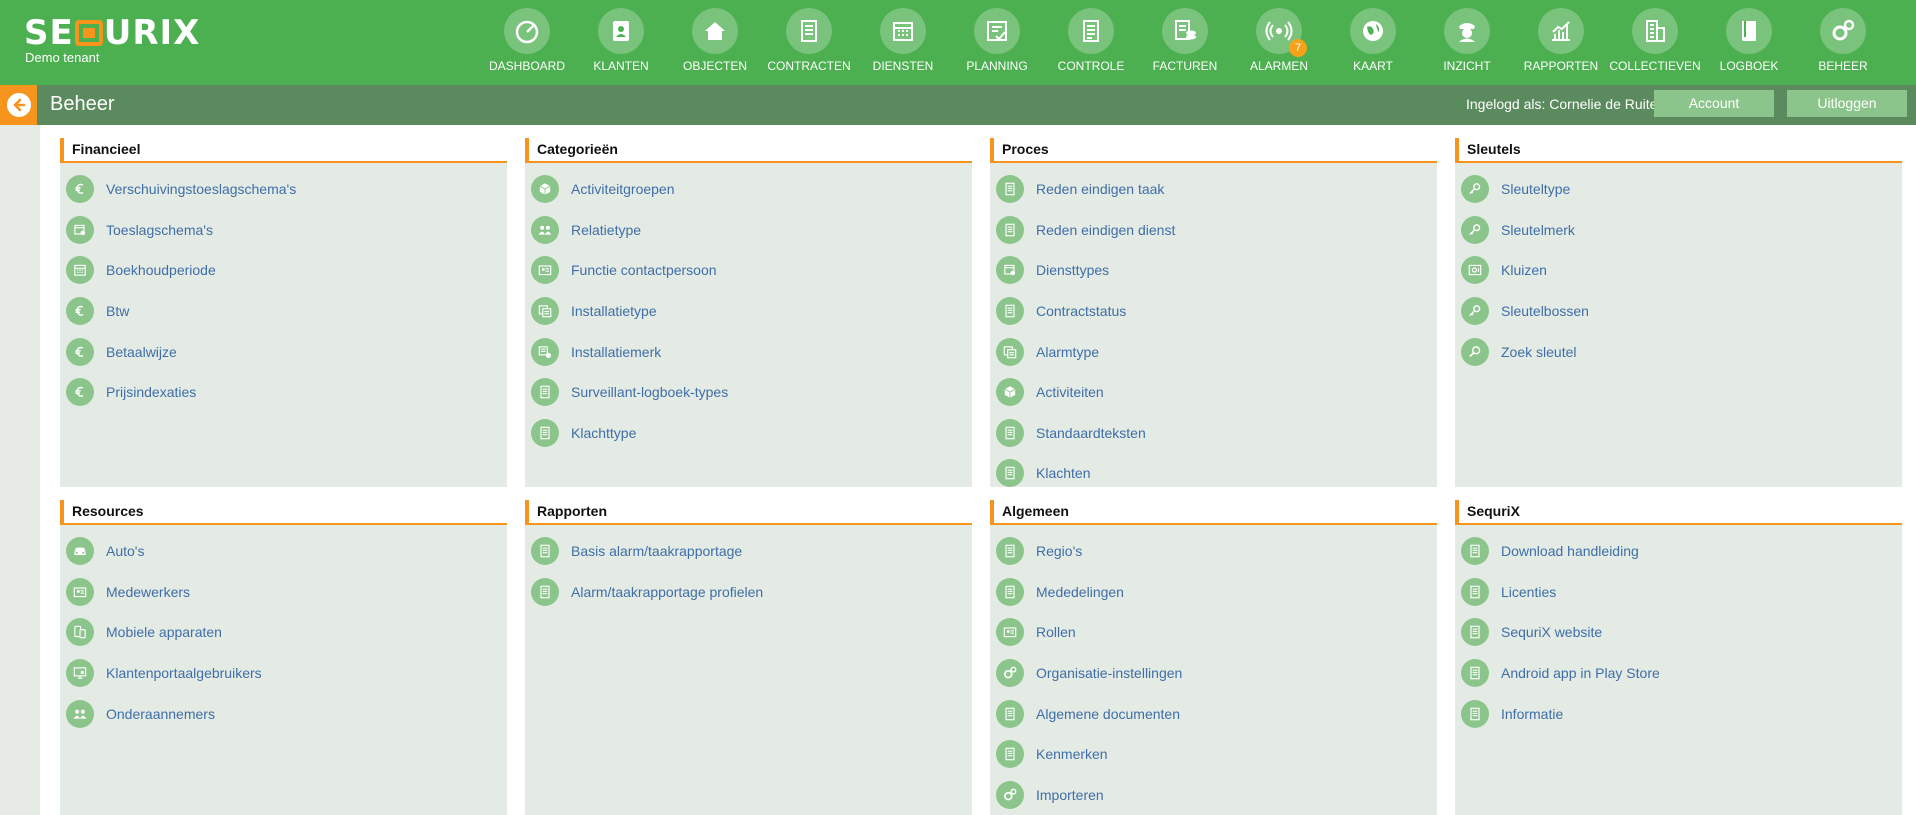 This screenshot has width=1916, height=815. What do you see at coordinates (1091, 42) in the screenshot?
I see `nav-controle: CONTROLE` at bounding box center [1091, 42].